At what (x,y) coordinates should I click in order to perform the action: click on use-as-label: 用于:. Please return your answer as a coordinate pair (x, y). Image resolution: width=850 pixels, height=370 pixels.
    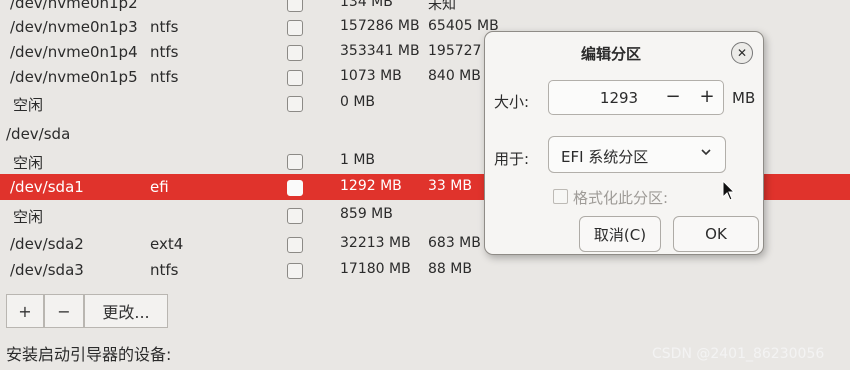
    Looking at the image, I should click on (512, 159).